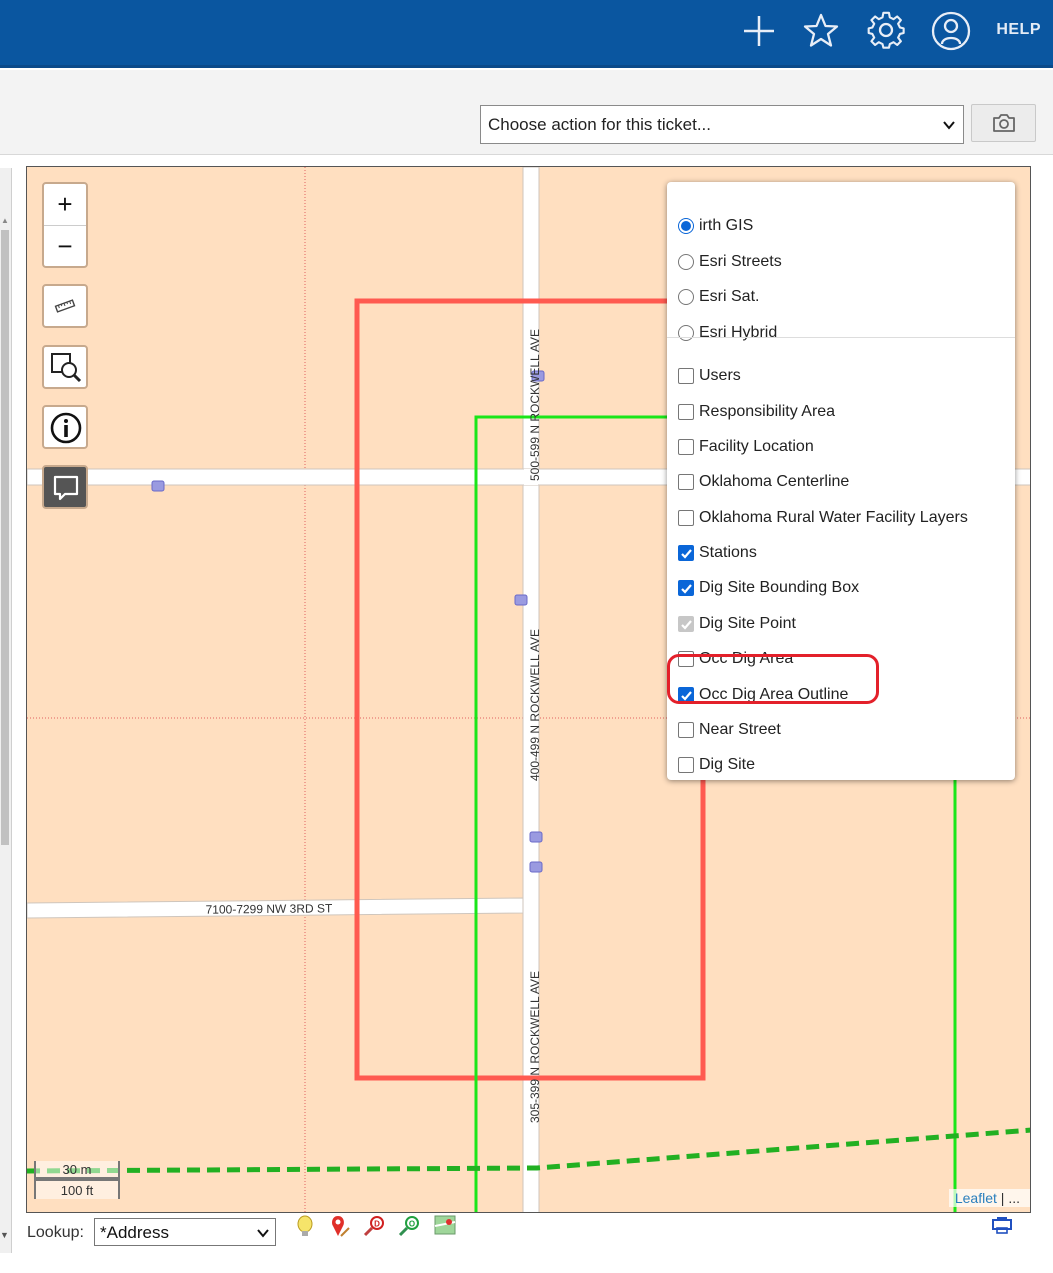 The height and width of the screenshot is (1273, 1053). Describe the element at coordinates (686, 262) in the screenshot. I see `radio-esri-streets` at that location.